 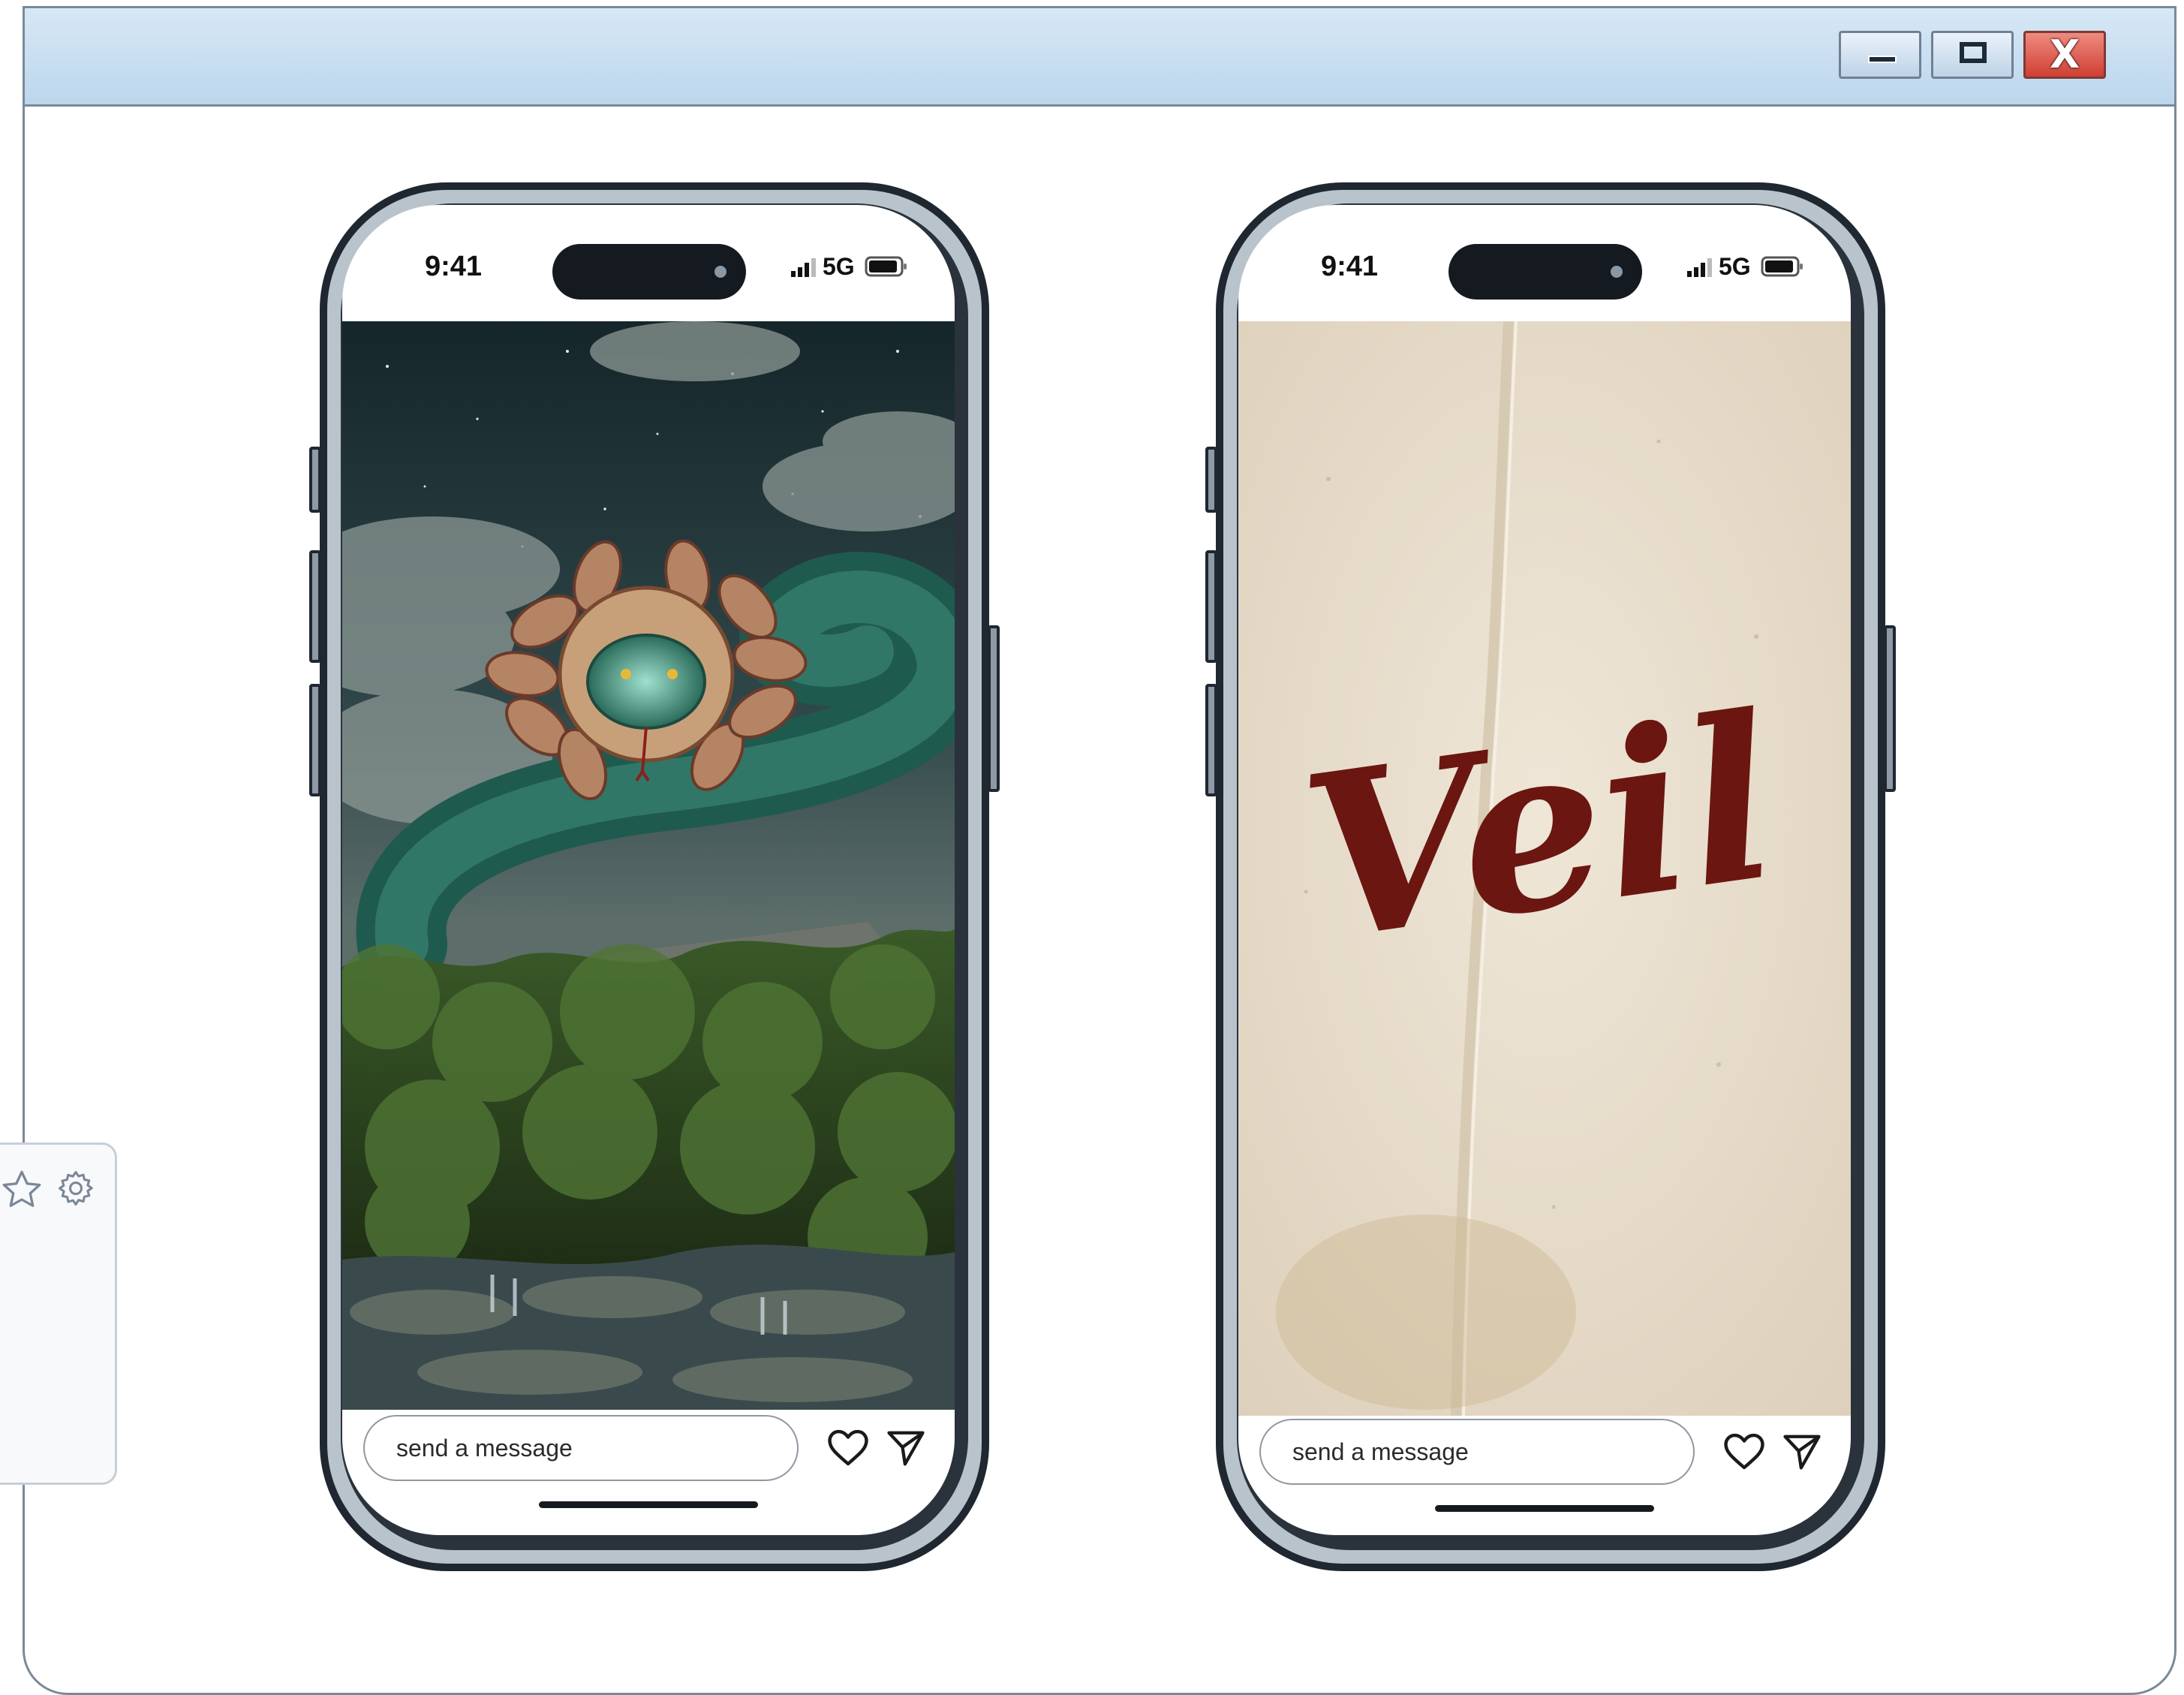 I want to click on serpent-head, so click(x=646, y=682).